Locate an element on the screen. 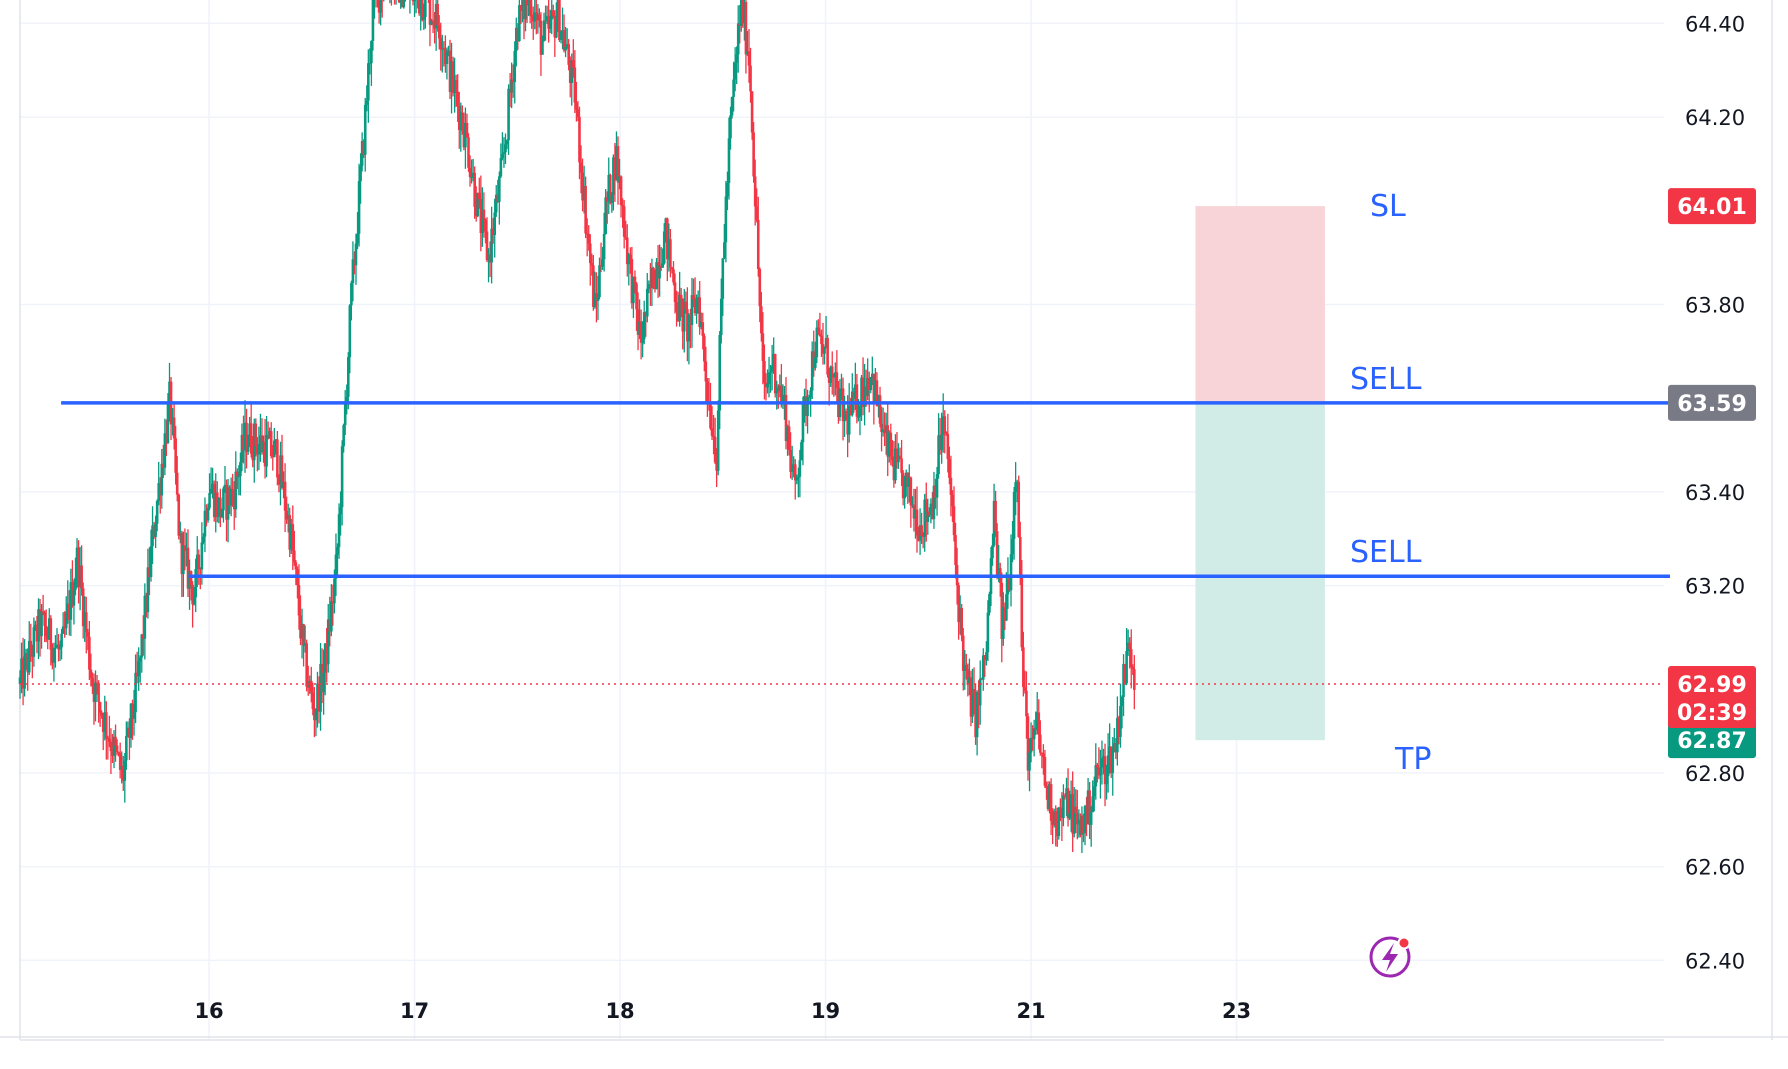  time-axis: 16 17 18 19 21 23 is located at coordinates (722, 1011).